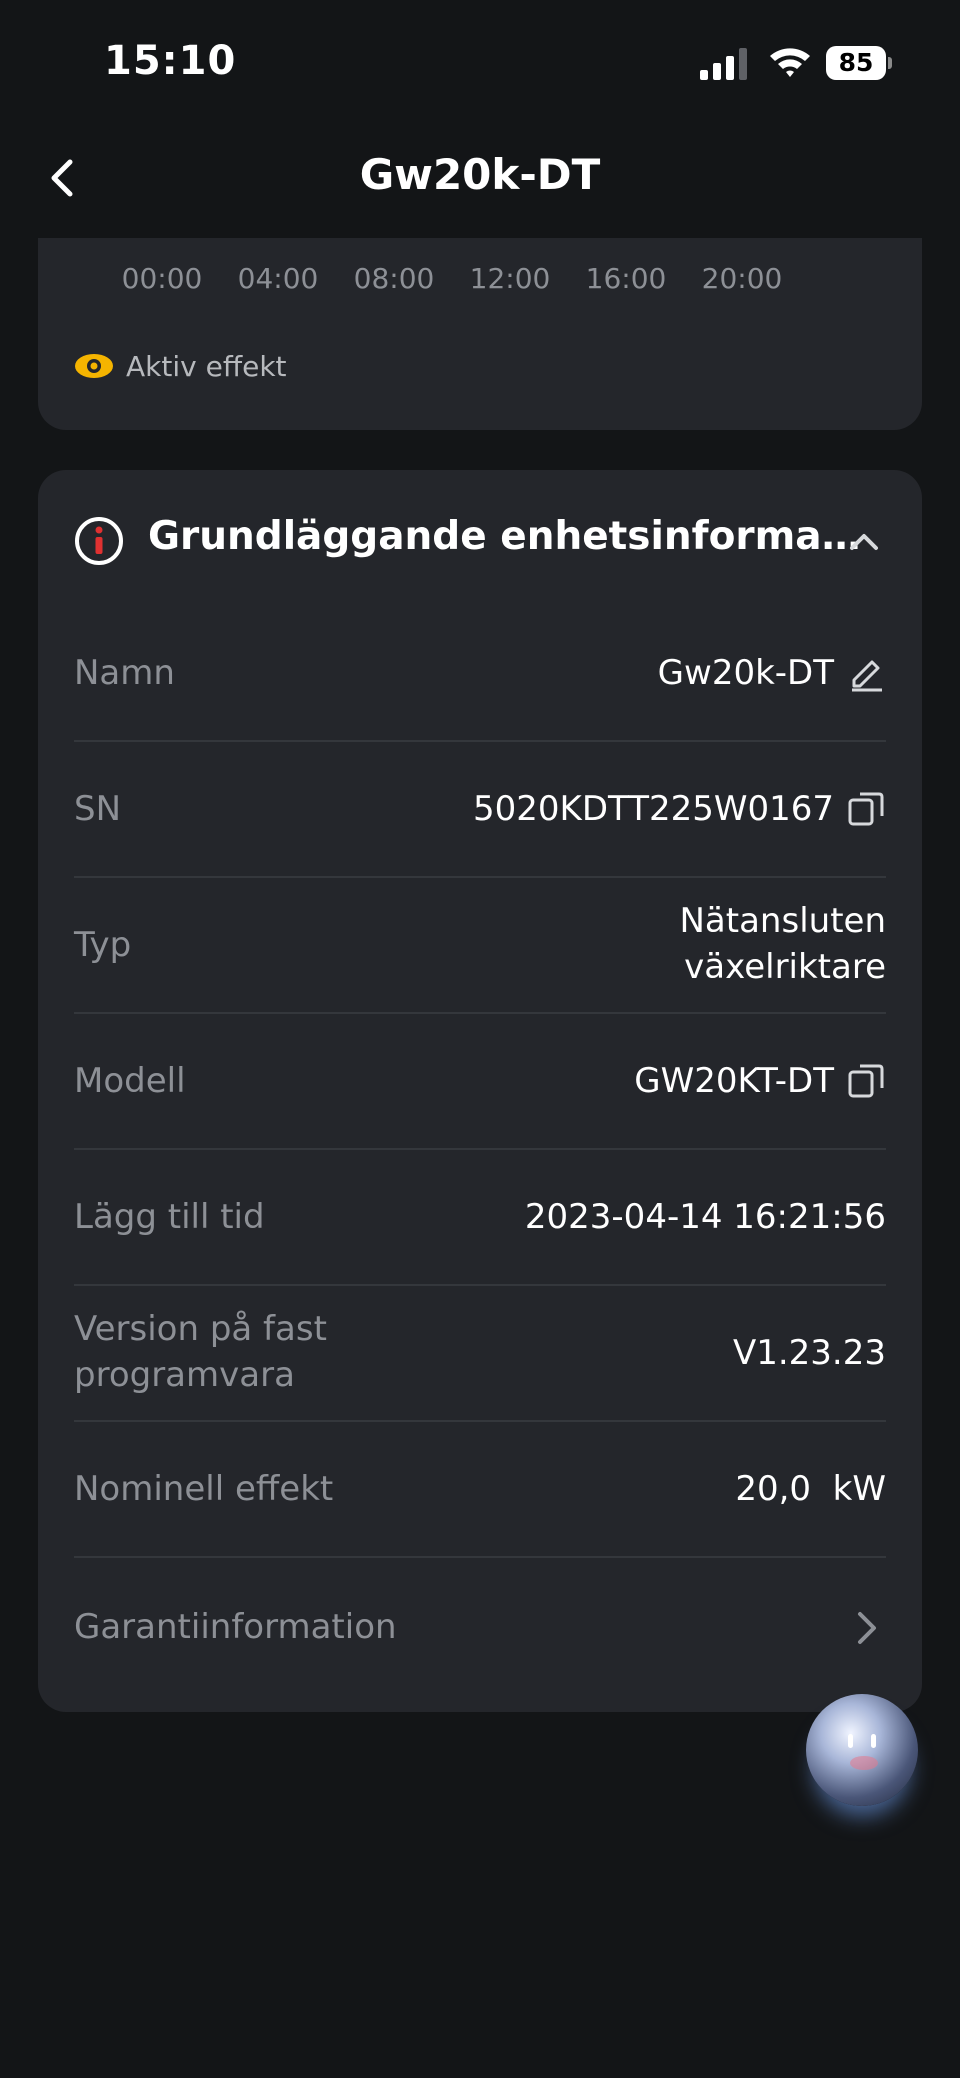 The width and height of the screenshot is (960, 2078). Describe the element at coordinates (94, 366) in the screenshot. I see `eye-icon` at that location.